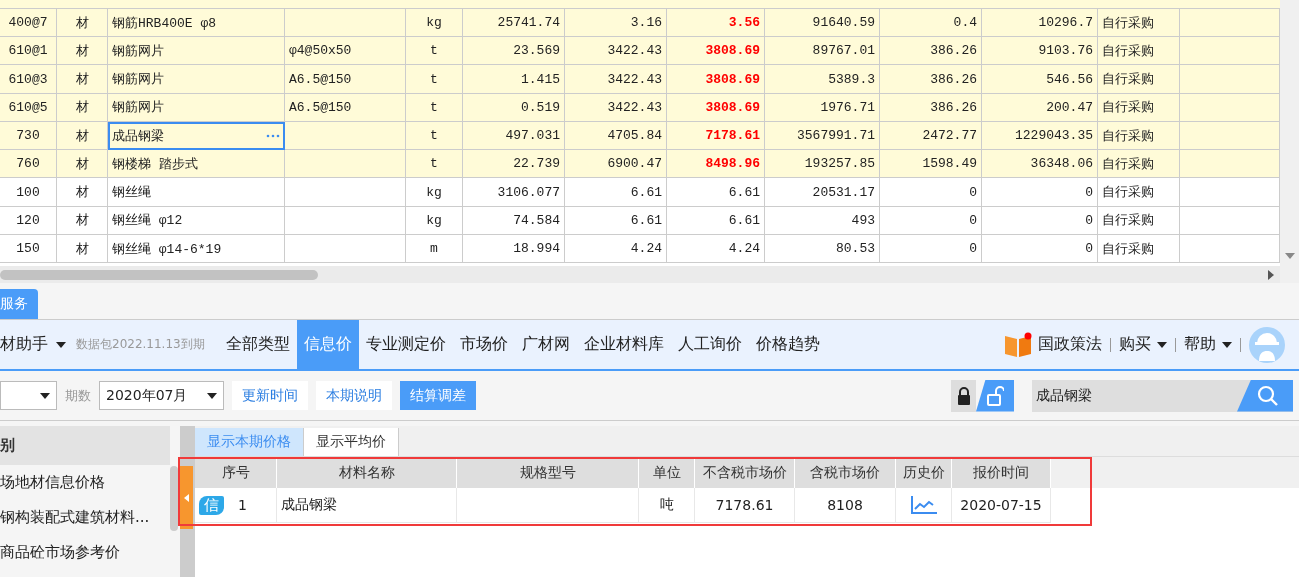 The height and width of the screenshot is (577, 1299). I want to click on table-cell: 493, so click(822, 220).